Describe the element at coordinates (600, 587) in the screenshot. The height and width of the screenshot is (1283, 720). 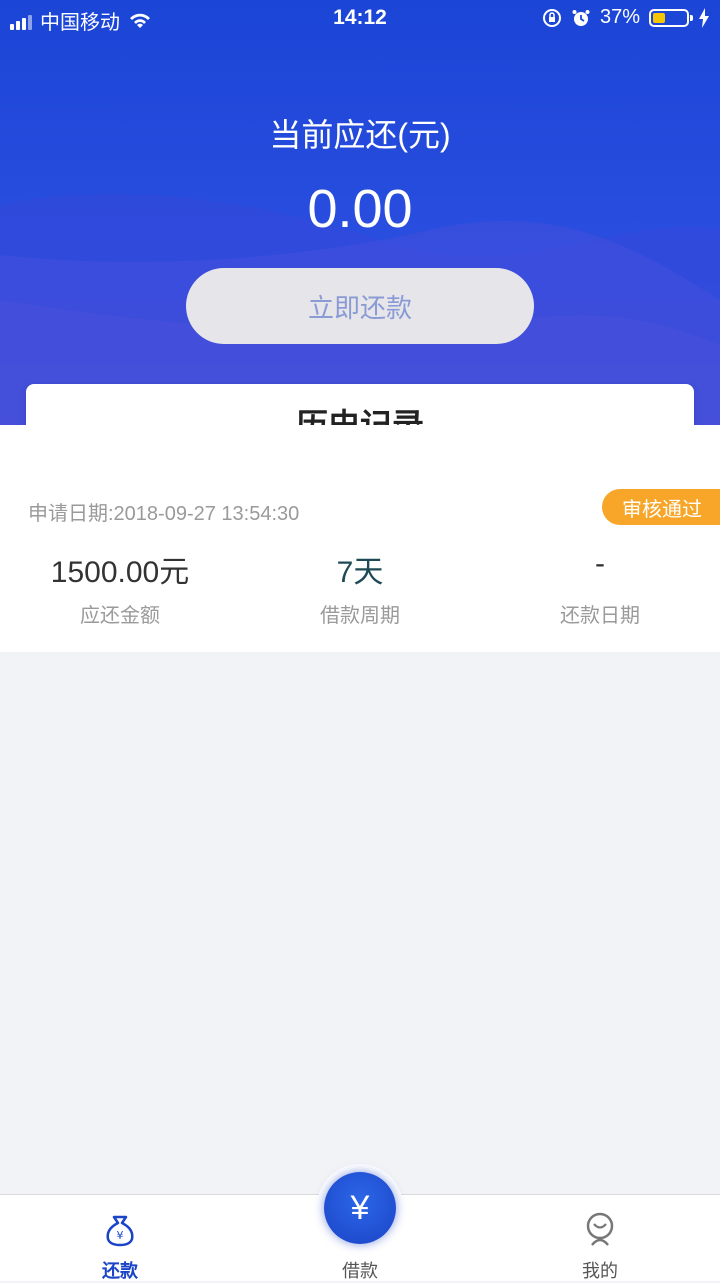
I see `repay-date-column: - 还款日期` at that location.